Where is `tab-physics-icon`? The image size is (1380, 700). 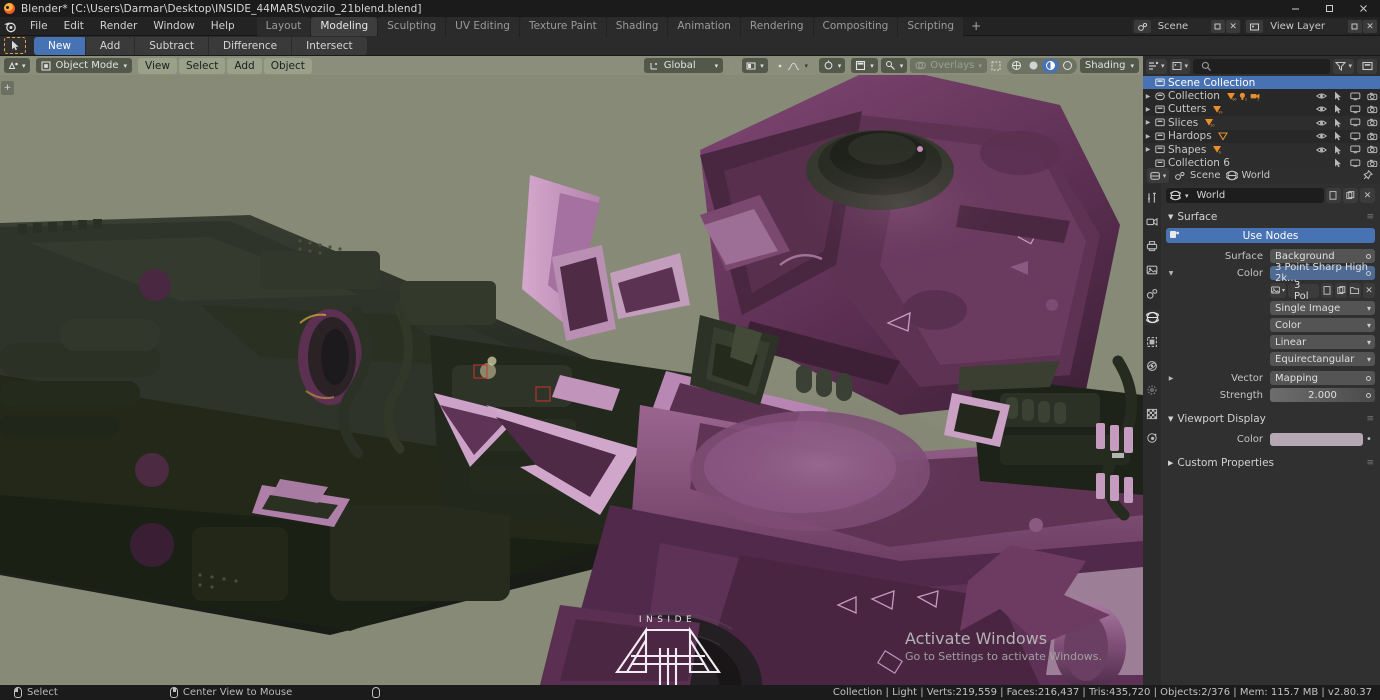 tab-physics-icon is located at coordinates (1152, 365).